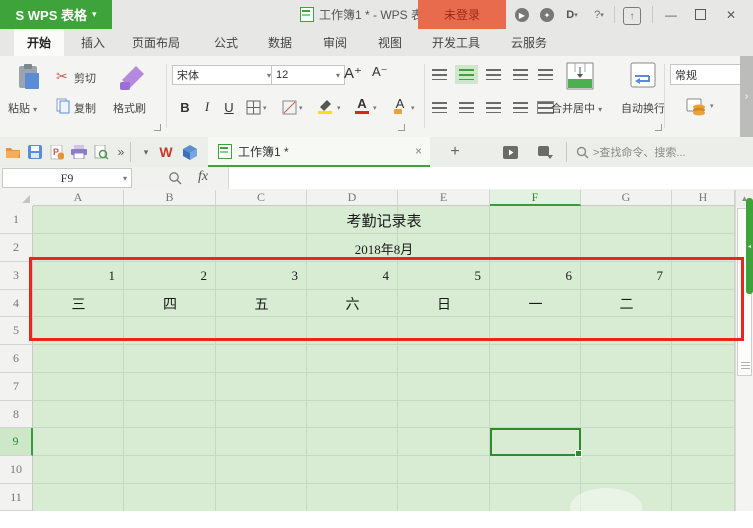  Describe the element at coordinates (207, 107) in the screenshot. I see `italic-button: I` at that location.